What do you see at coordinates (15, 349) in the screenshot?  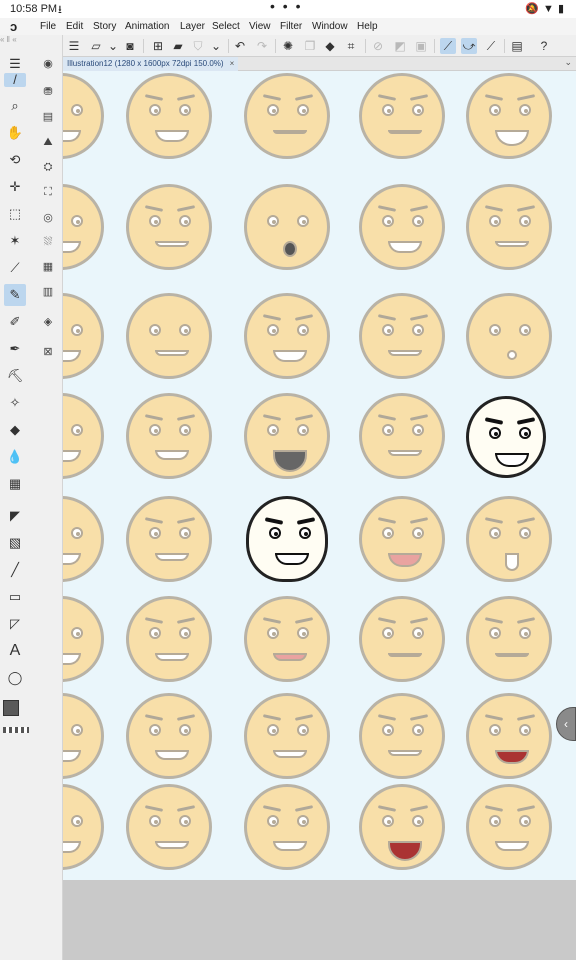 I see `brush-icon: ✒` at bounding box center [15, 349].